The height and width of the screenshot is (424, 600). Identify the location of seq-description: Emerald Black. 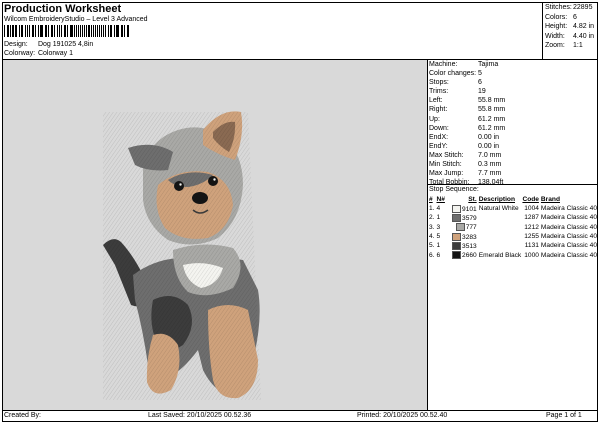
(500, 255).